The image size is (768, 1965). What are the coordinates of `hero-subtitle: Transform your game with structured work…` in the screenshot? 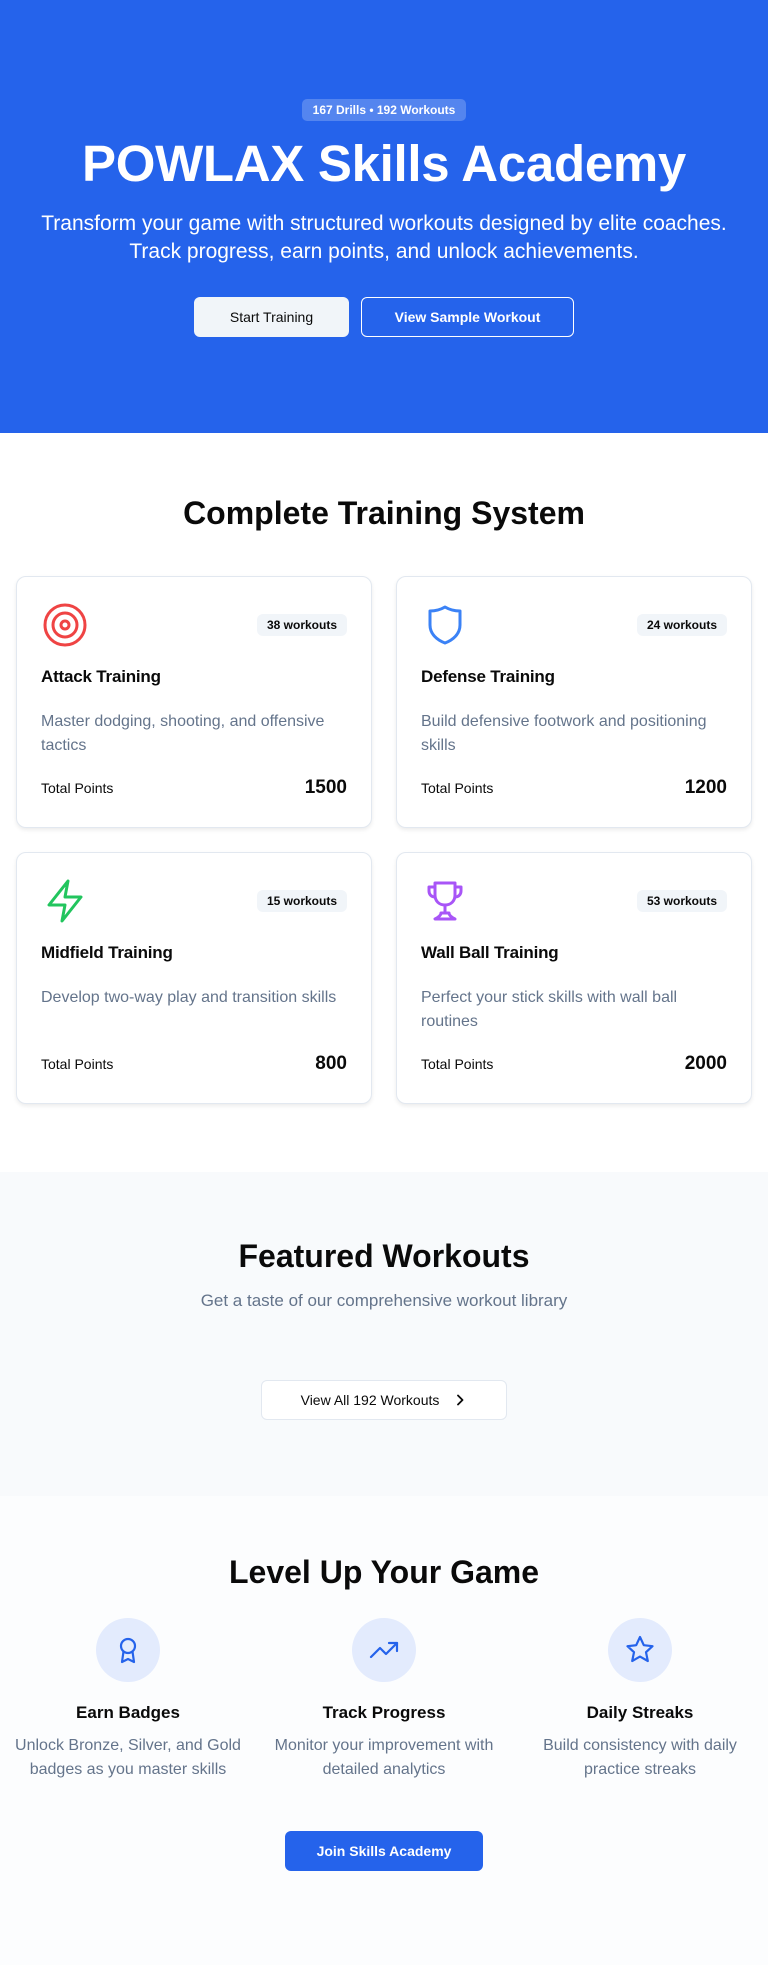 It's located at (384, 237).